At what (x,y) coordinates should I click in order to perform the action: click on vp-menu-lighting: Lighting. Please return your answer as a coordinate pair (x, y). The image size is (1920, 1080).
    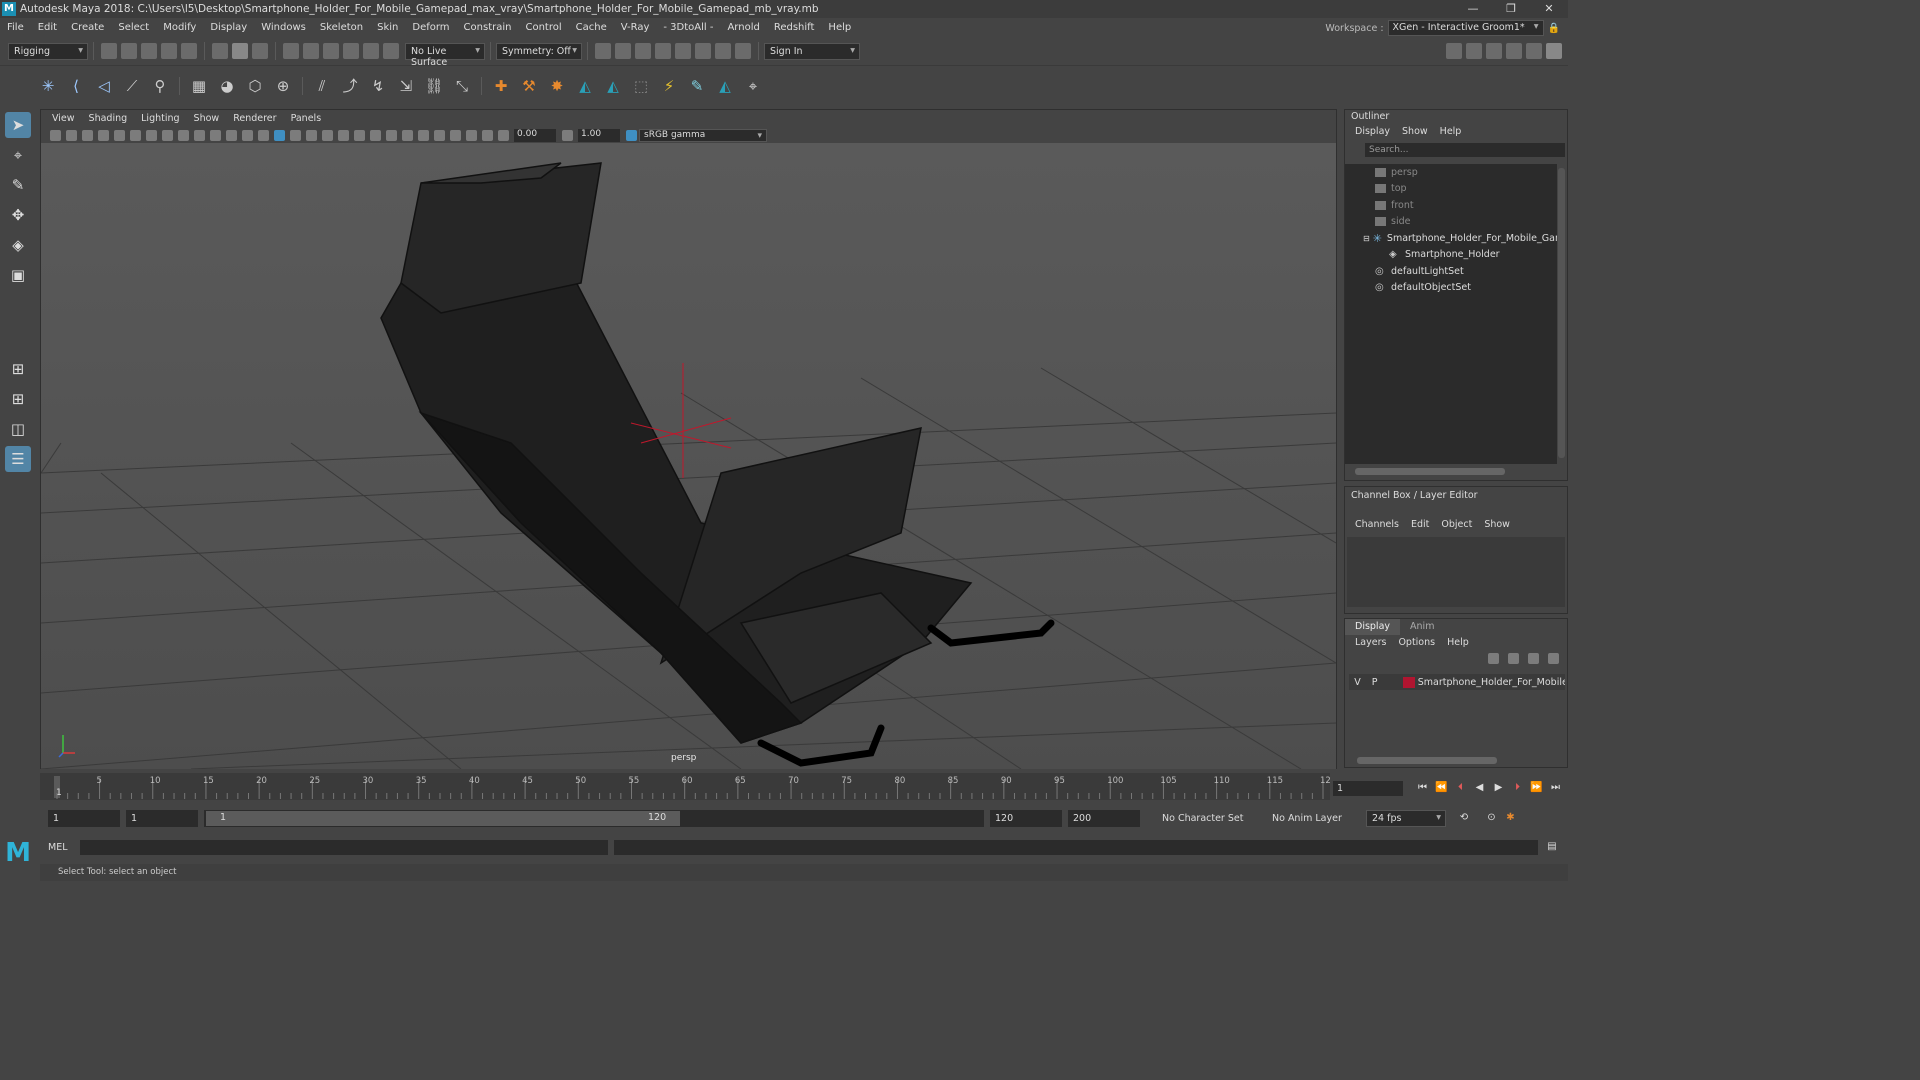
    Looking at the image, I should click on (160, 118).